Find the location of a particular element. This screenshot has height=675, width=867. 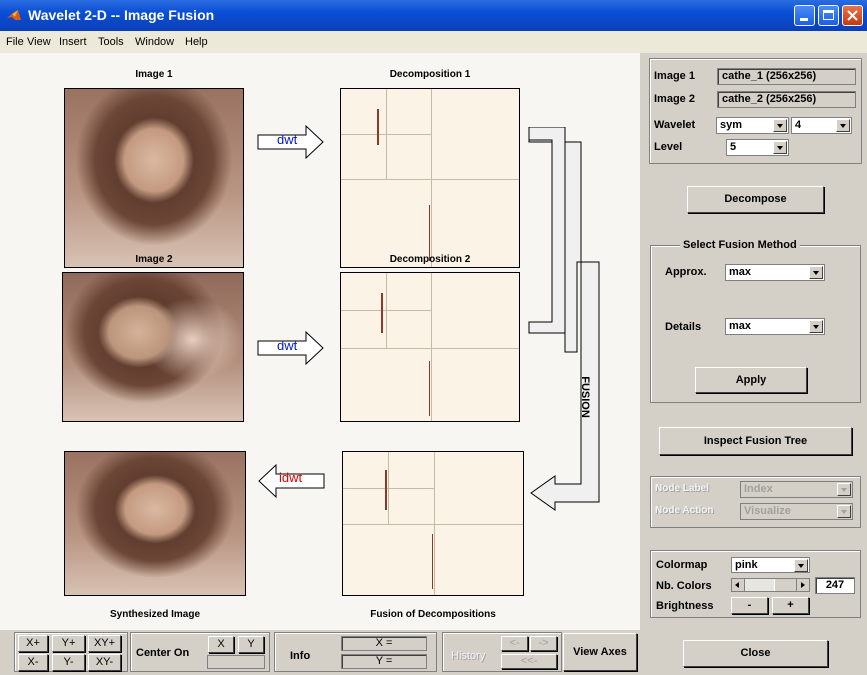

approx-select: max is located at coordinates (775, 272).